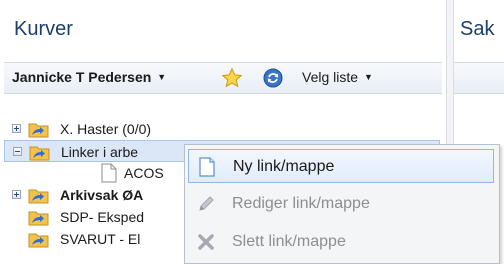 The height and width of the screenshot is (264, 504). I want to click on panel-title: Kurver, so click(43, 29).